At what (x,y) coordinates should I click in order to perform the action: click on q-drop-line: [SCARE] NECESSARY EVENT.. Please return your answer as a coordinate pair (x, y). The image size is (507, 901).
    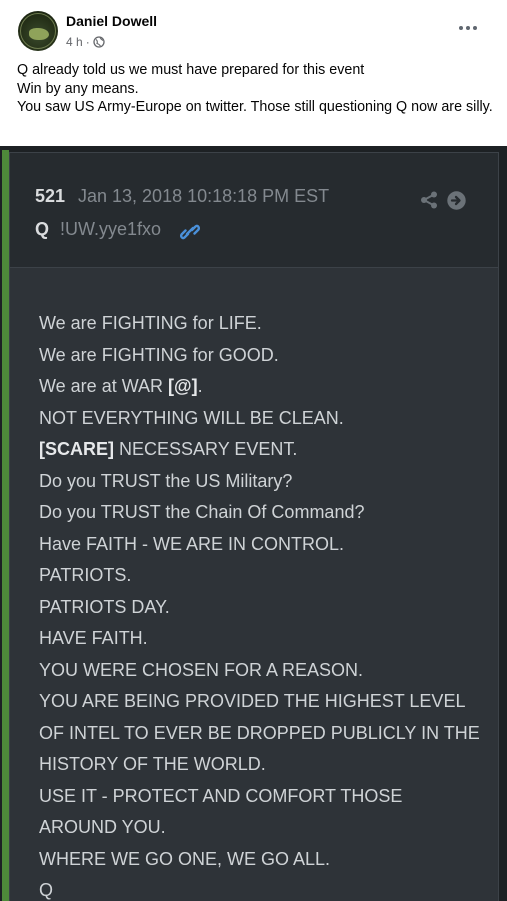
    Looking at the image, I should click on (266, 450).